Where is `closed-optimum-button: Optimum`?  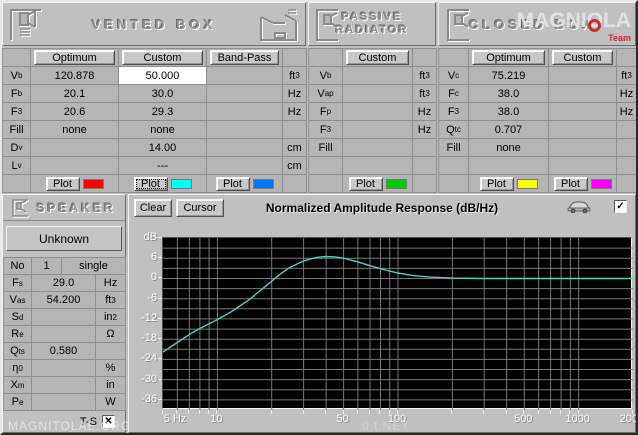 closed-optimum-button: Optimum is located at coordinates (508, 57).